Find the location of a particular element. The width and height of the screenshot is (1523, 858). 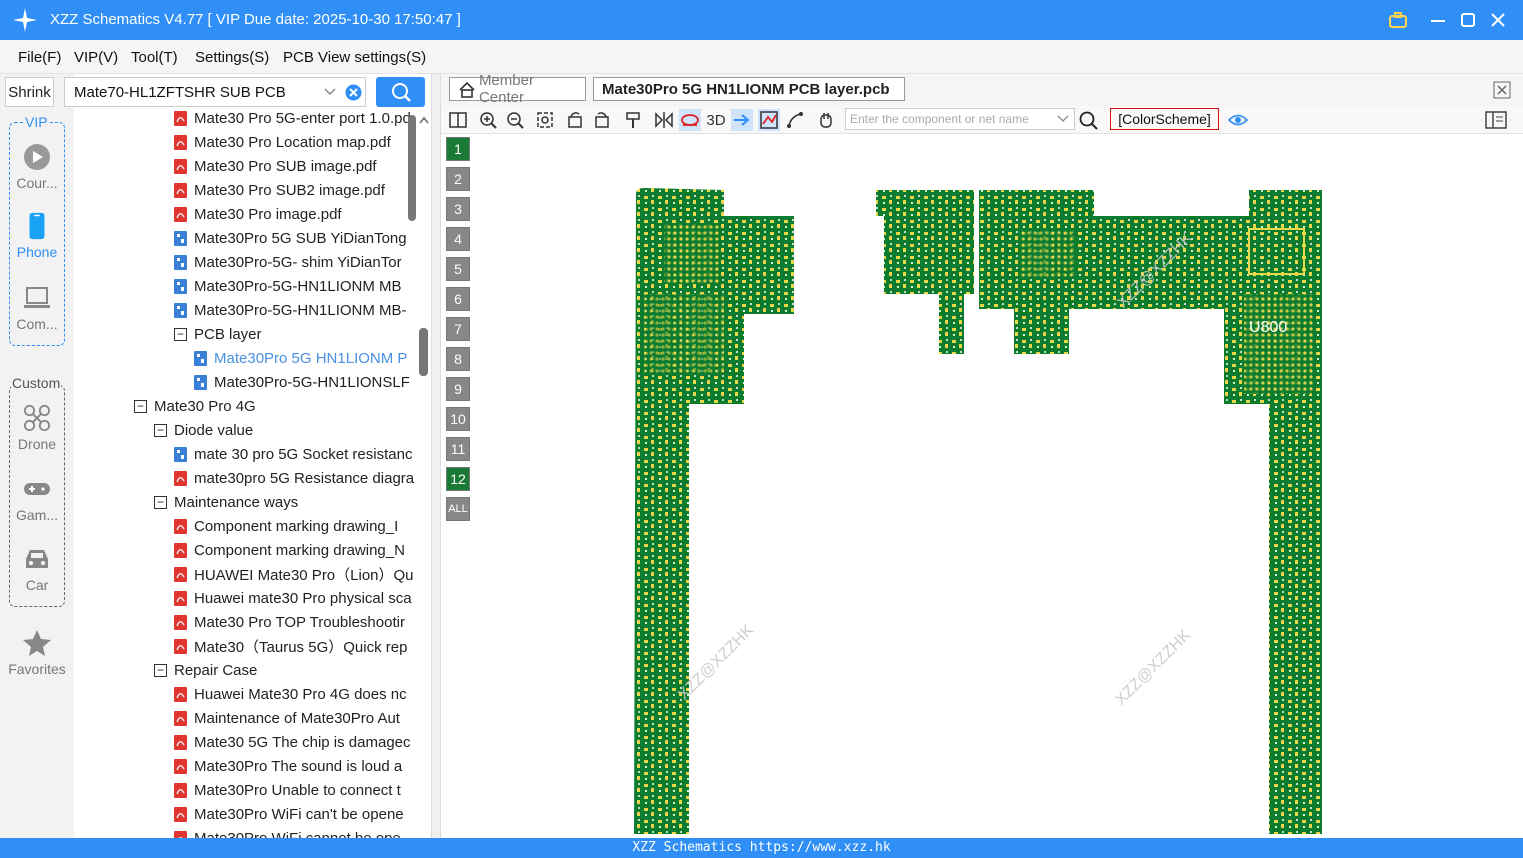

tree-item: Mate30 Pro TOP Troubleshootir is located at coordinates (289, 622).